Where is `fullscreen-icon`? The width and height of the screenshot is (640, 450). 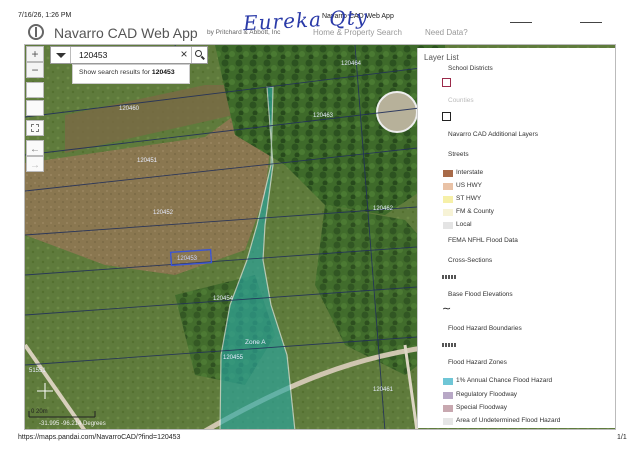 fullscreen-icon is located at coordinates (35, 128).